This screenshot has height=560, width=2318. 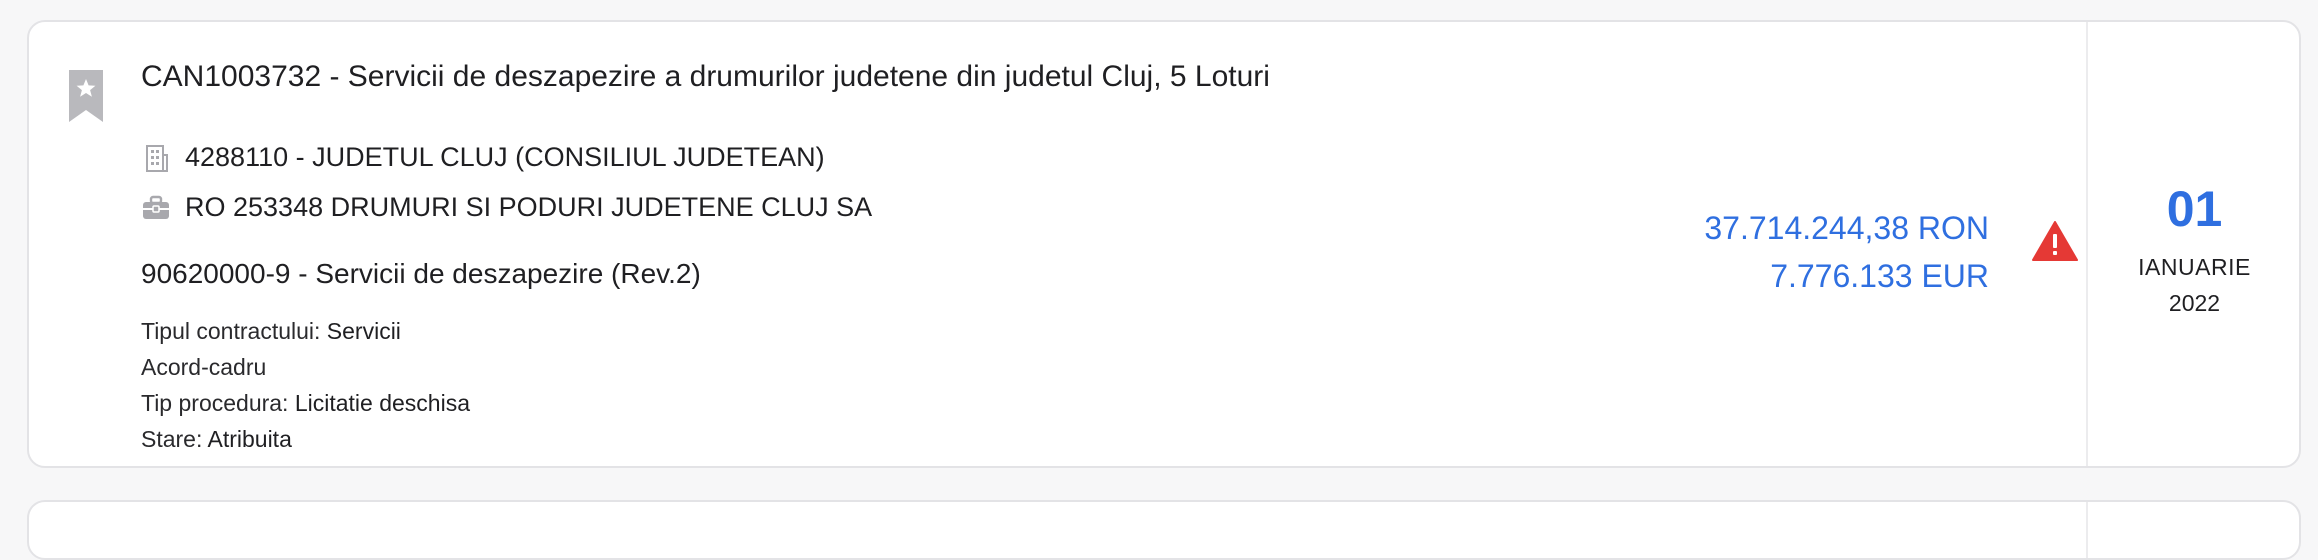 What do you see at coordinates (1164, 530) in the screenshot?
I see `next-notice-card` at bounding box center [1164, 530].